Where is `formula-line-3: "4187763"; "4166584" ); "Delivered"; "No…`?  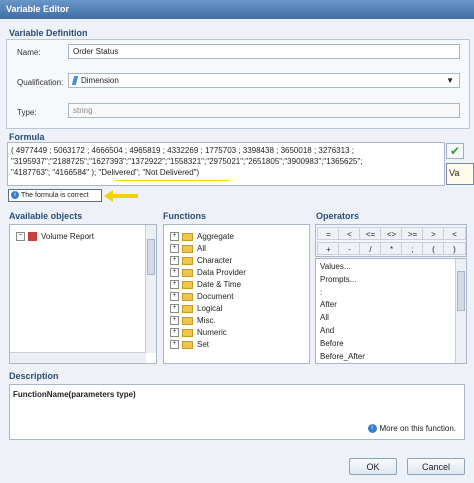
formula-line-3: "4187763"; "4166584" ); "Delivered"; "No… is located at coordinates (105, 172).